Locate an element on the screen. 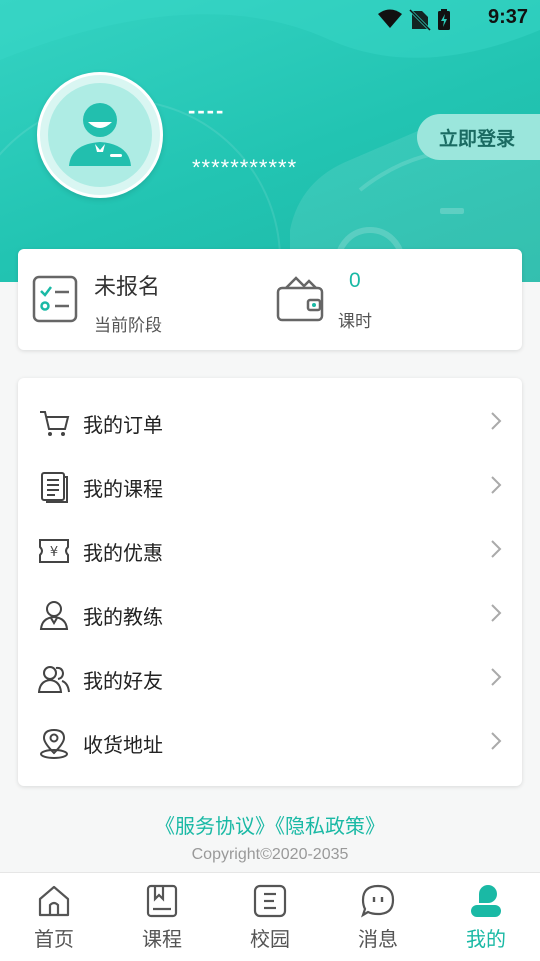 The width and height of the screenshot is (540, 961). wallet-icon is located at coordinates (300, 301).